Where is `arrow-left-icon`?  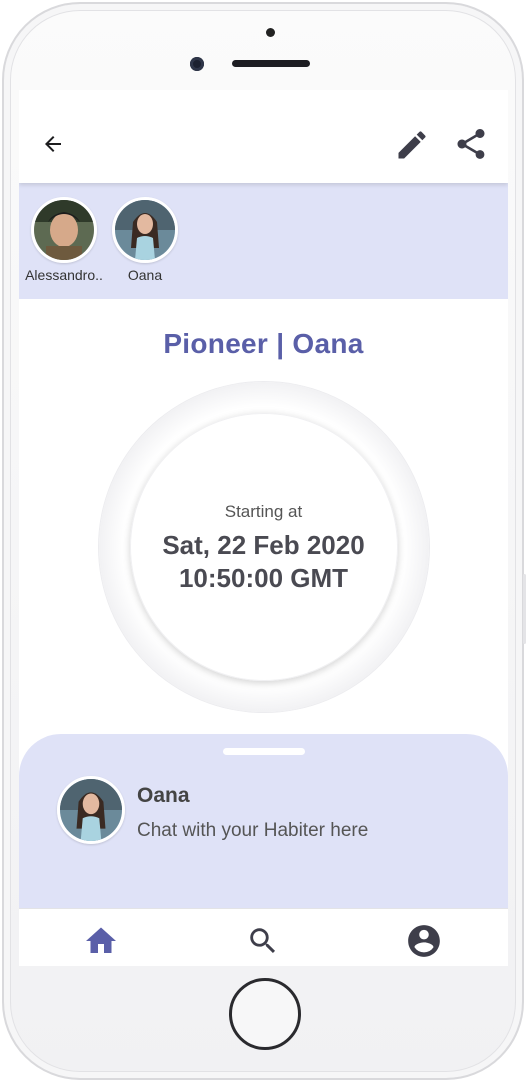 arrow-left-icon is located at coordinates (53, 144).